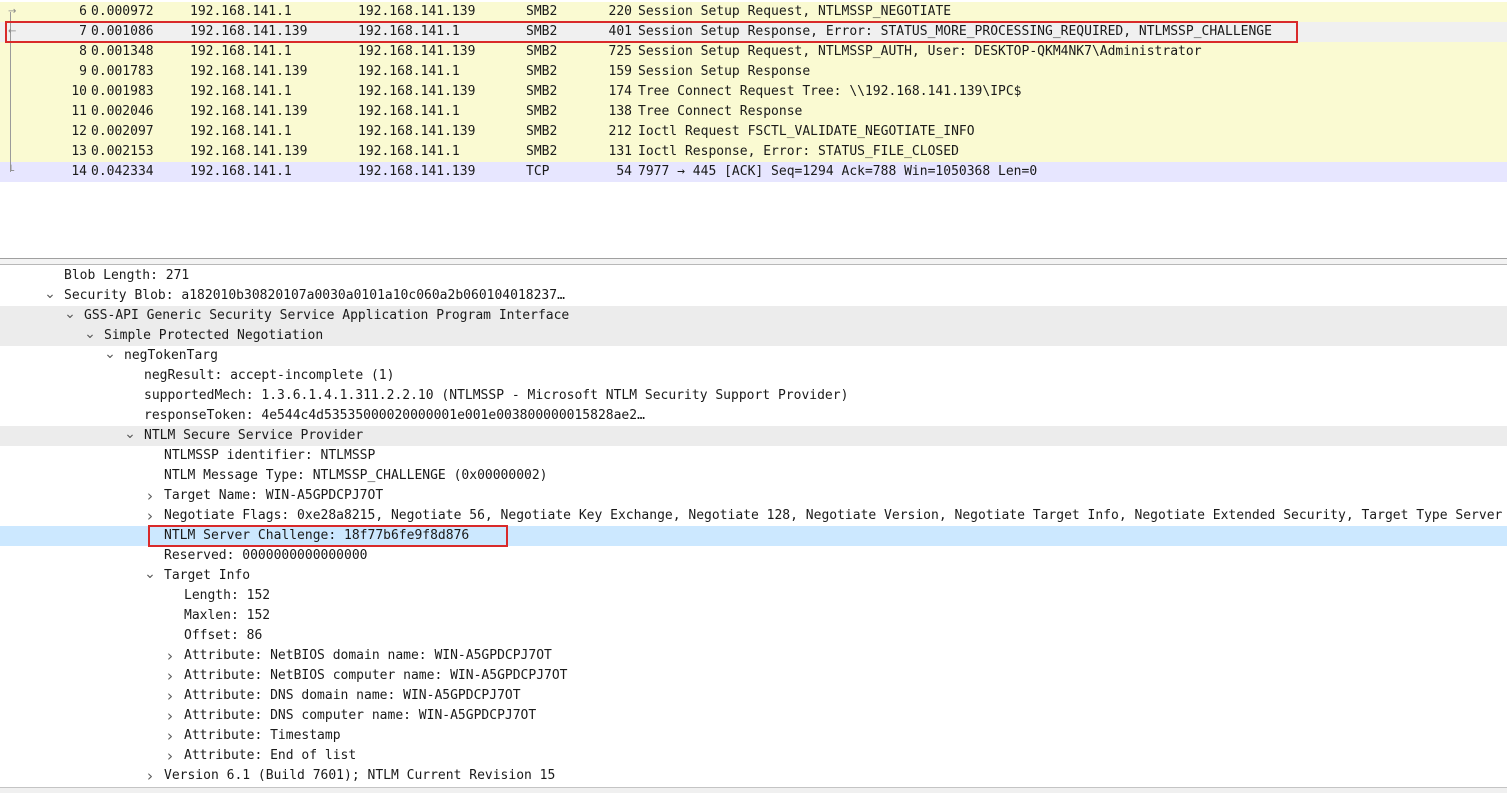  What do you see at coordinates (753, 596) in the screenshot?
I see `tree-item: Length: 152` at bounding box center [753, 596].